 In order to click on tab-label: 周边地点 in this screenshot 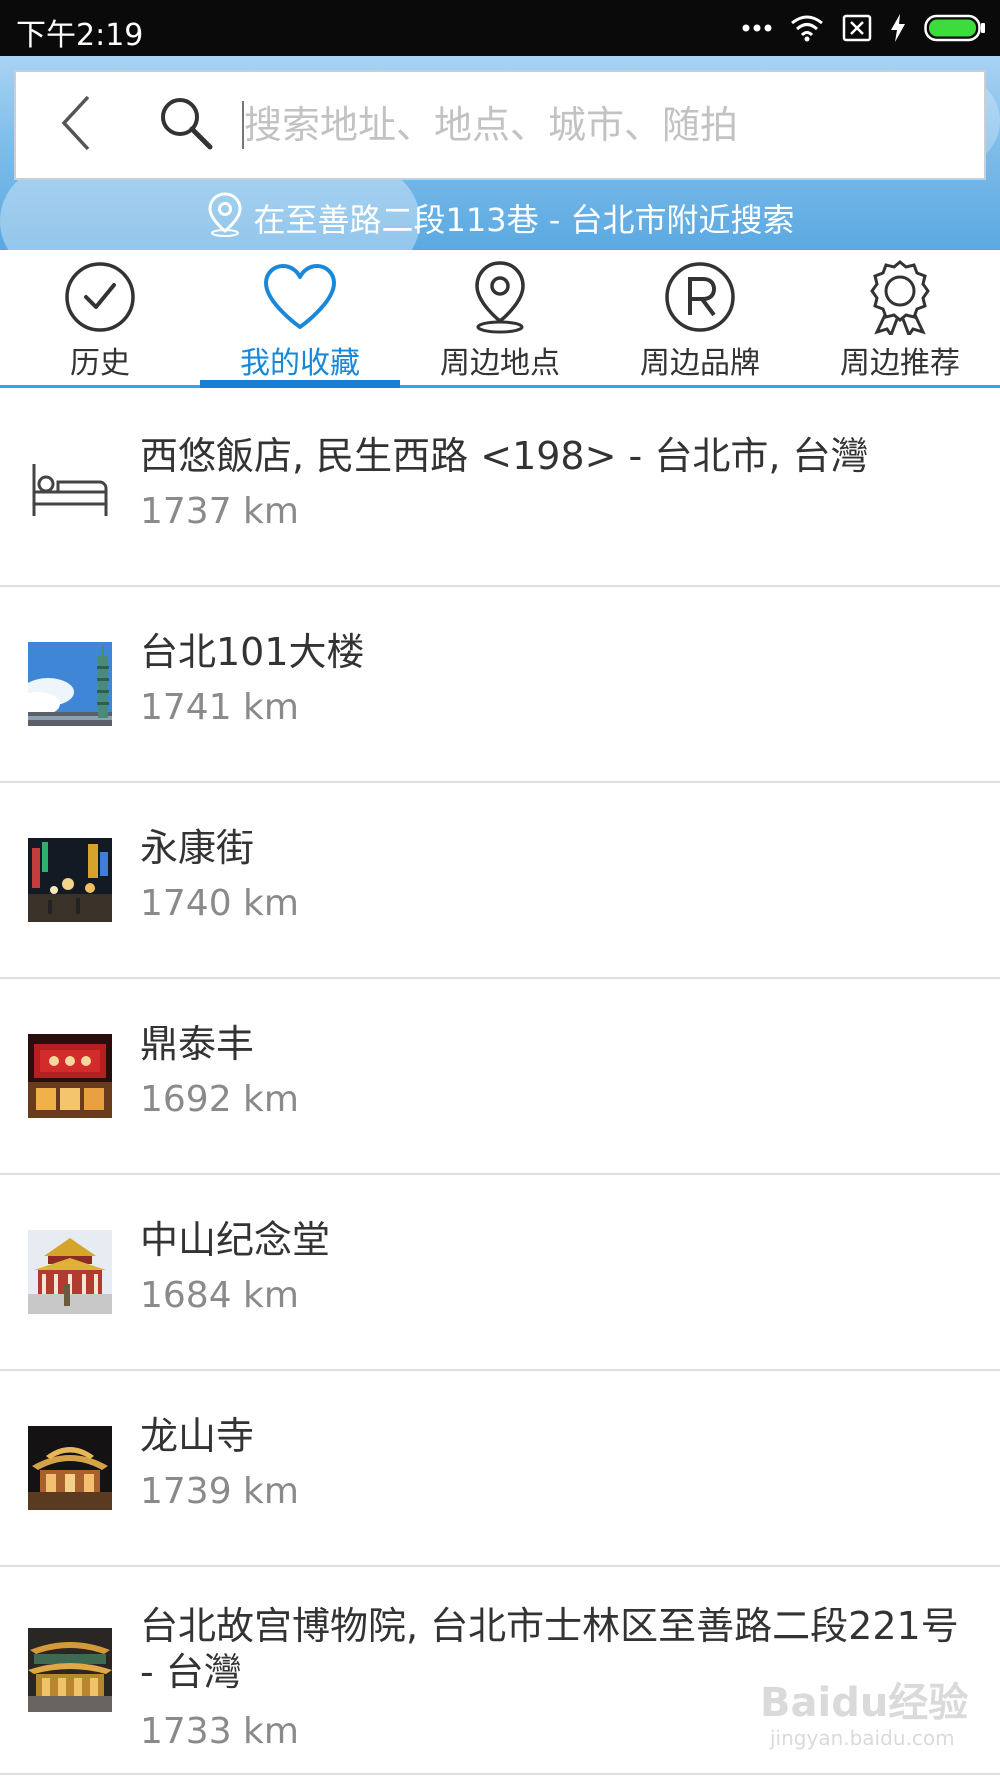, I will do `click(500, 363)`.